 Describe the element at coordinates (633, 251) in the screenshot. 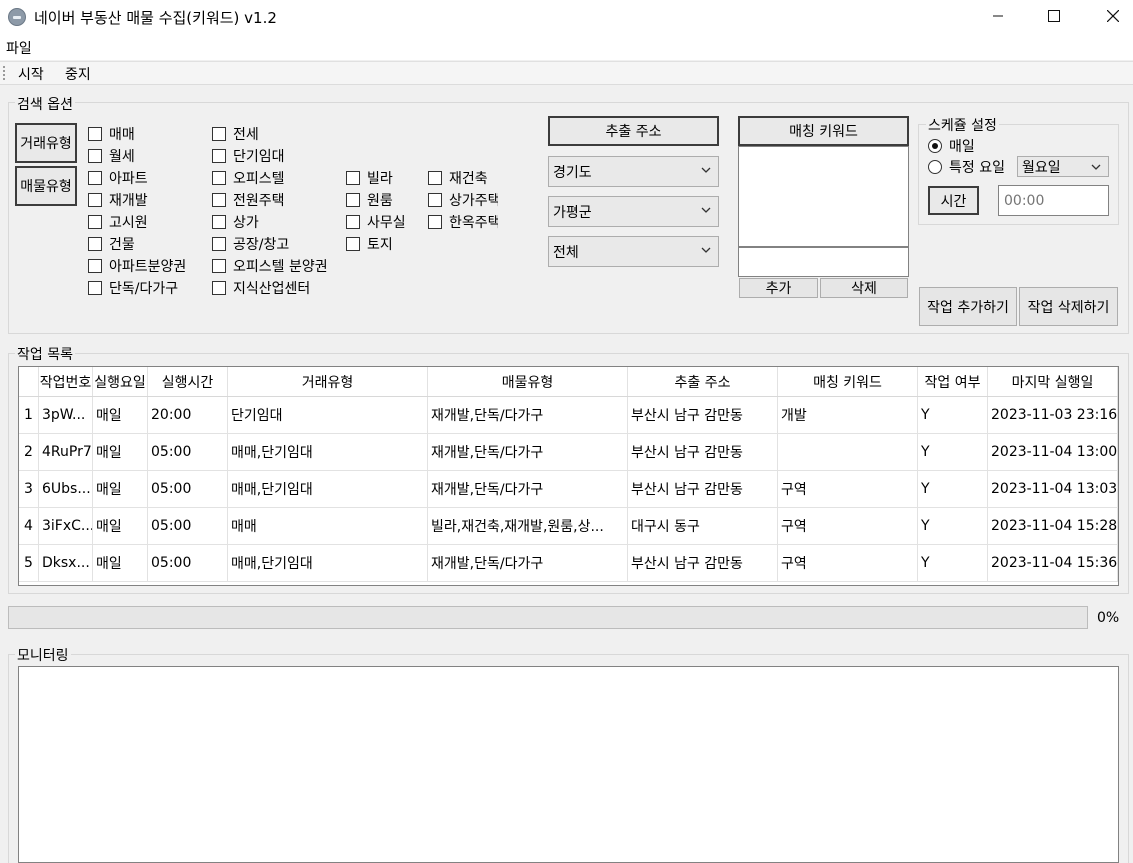

I see `district-select: 전체` at that location.